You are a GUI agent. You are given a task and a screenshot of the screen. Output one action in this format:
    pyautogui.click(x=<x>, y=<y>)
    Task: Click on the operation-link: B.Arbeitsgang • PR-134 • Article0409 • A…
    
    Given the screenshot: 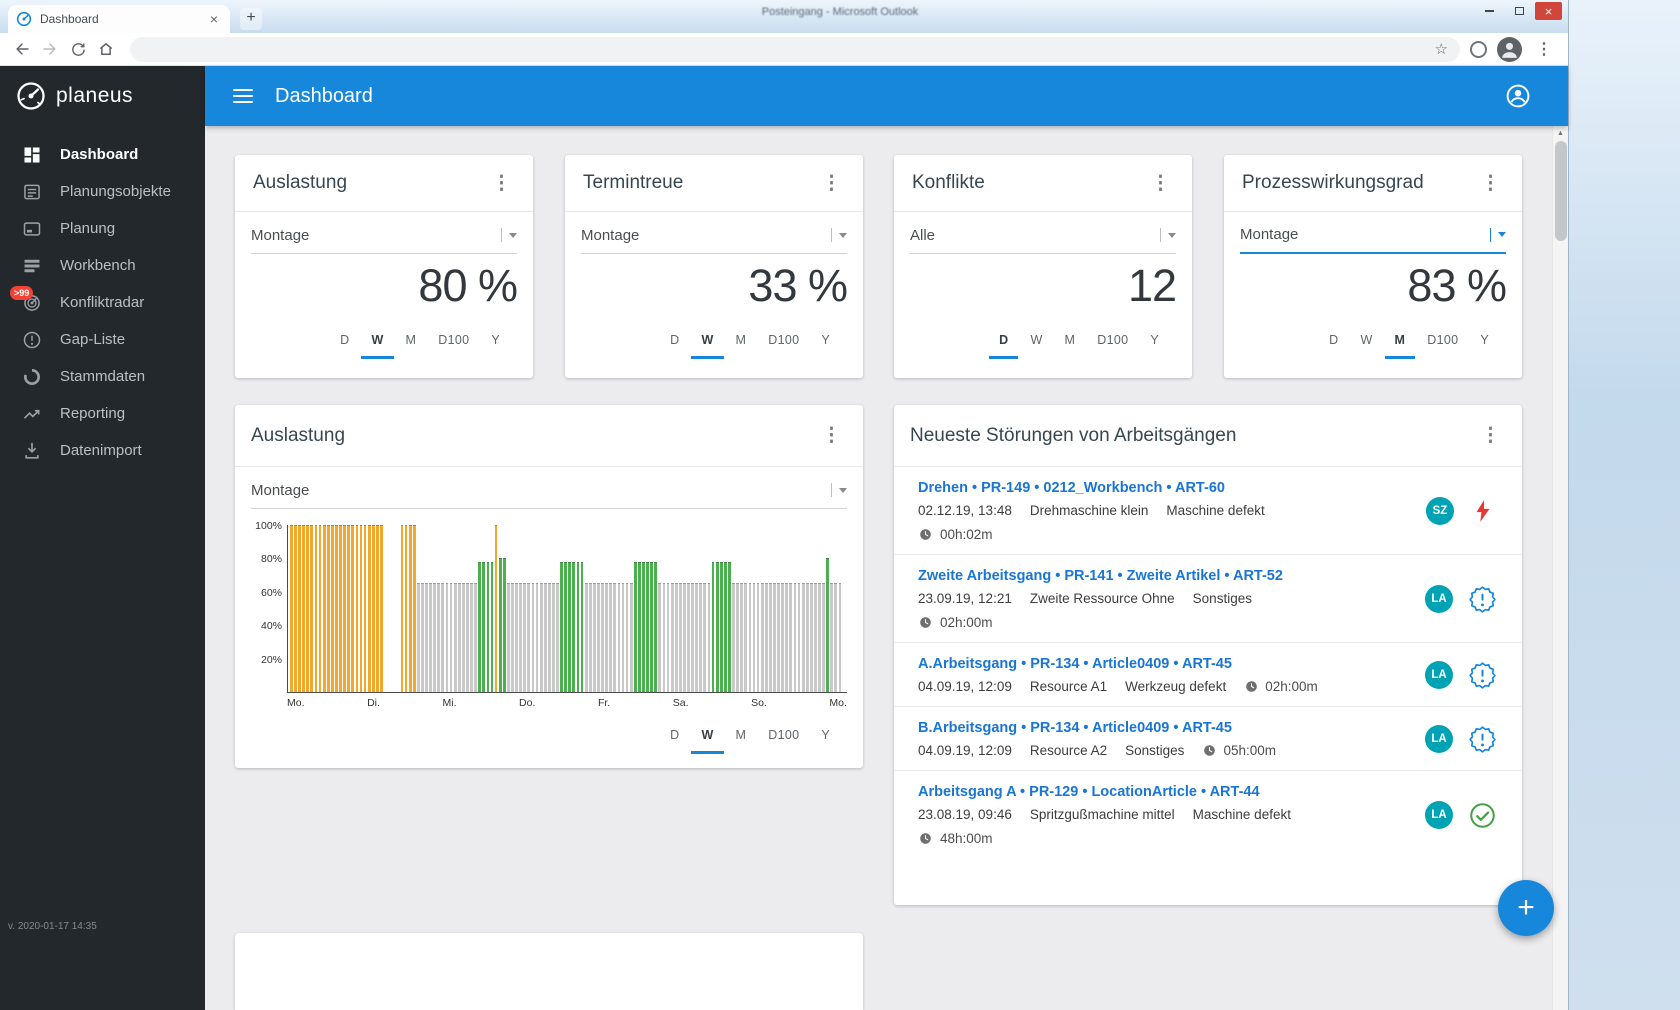 What is the action you would take?
    pyautogui.click(x=1165, y=728)
    